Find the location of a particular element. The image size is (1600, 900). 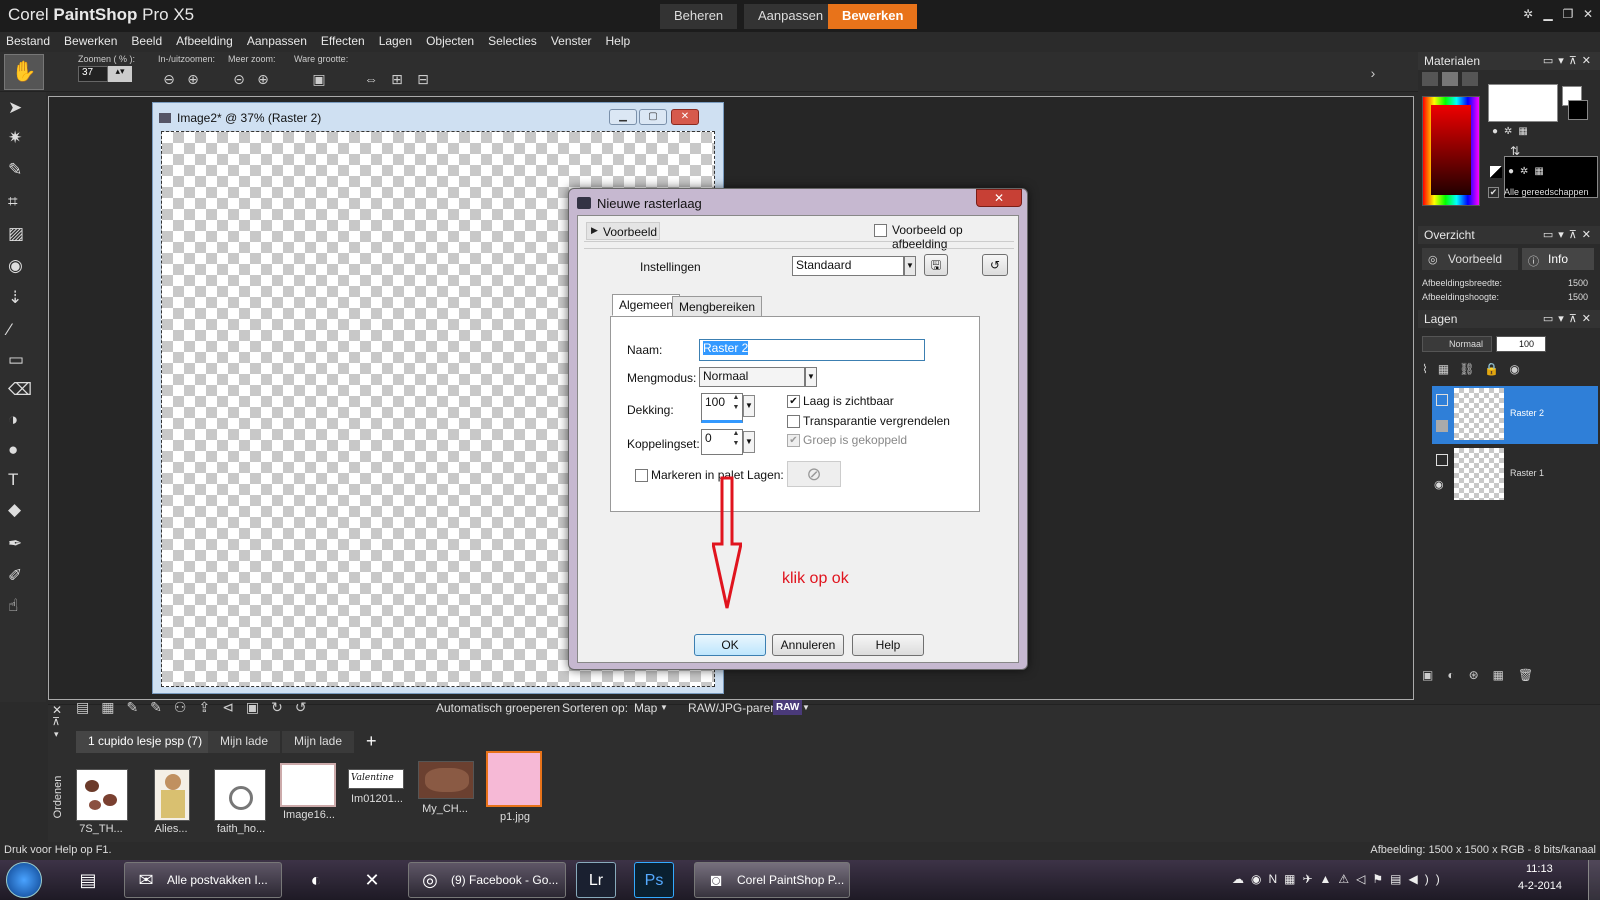

background-small-swatch is located at coordinates (1578, 110).